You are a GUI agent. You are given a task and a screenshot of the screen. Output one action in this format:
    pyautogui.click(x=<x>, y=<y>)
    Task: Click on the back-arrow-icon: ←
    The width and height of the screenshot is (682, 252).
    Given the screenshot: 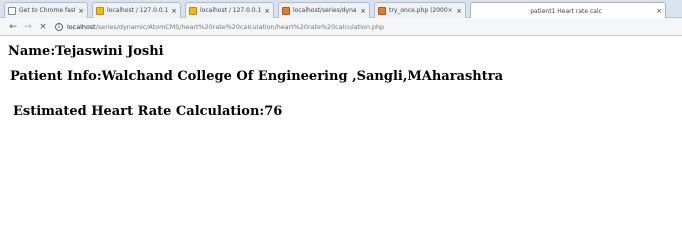 What is the action you would take?
    pyautogui.click(x=13, y=27)
    